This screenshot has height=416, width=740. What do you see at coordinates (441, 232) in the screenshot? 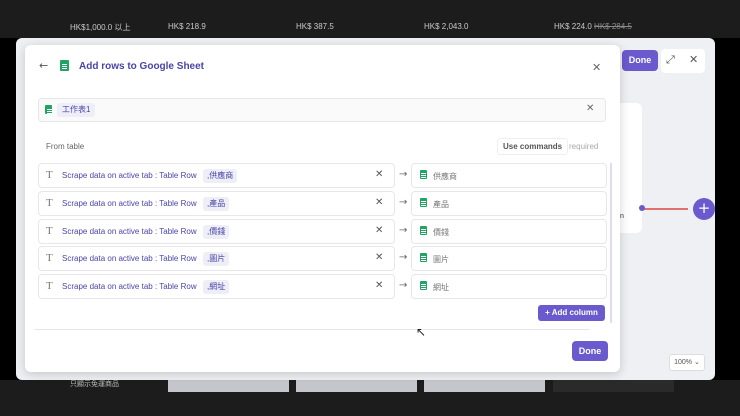
I see `target-column-label: 價錢` at bounding box center [441, 232].